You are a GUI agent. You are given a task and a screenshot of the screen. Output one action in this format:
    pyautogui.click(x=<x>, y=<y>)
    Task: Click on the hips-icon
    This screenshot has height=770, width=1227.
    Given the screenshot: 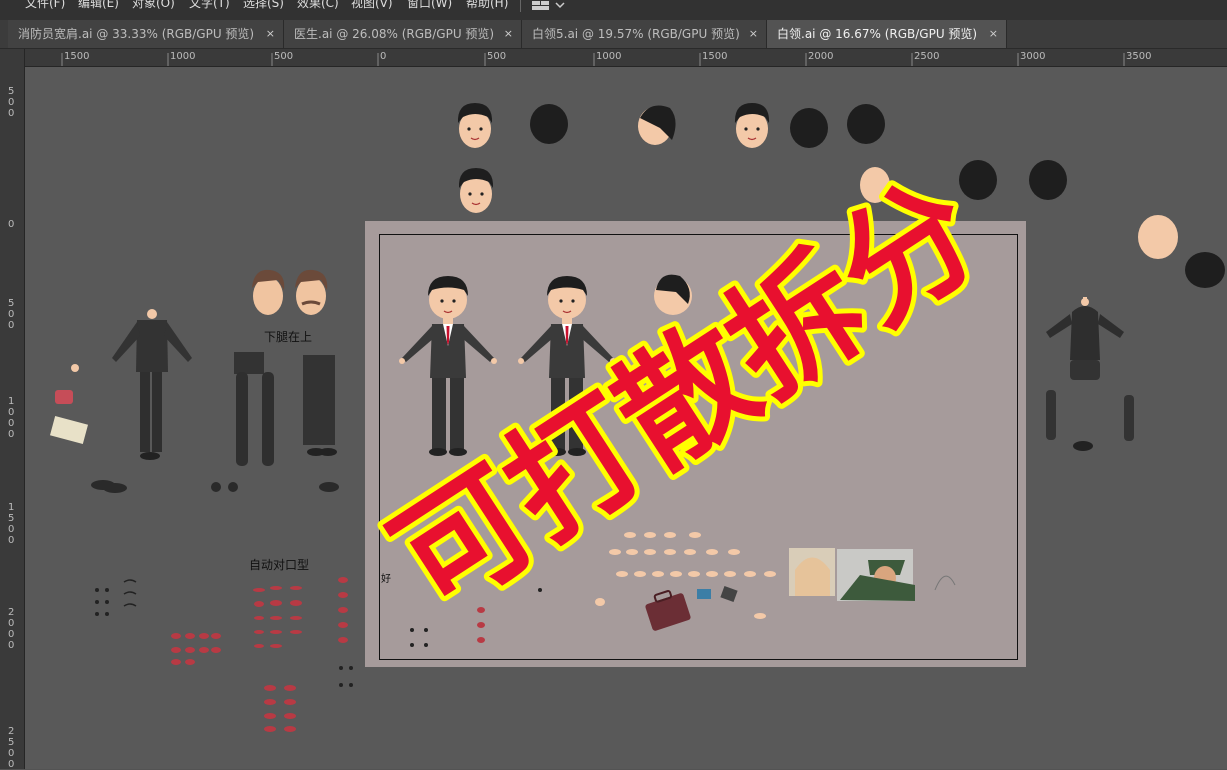 What is the action you would take?
    pyautogui.click(x=249, y=363)
    